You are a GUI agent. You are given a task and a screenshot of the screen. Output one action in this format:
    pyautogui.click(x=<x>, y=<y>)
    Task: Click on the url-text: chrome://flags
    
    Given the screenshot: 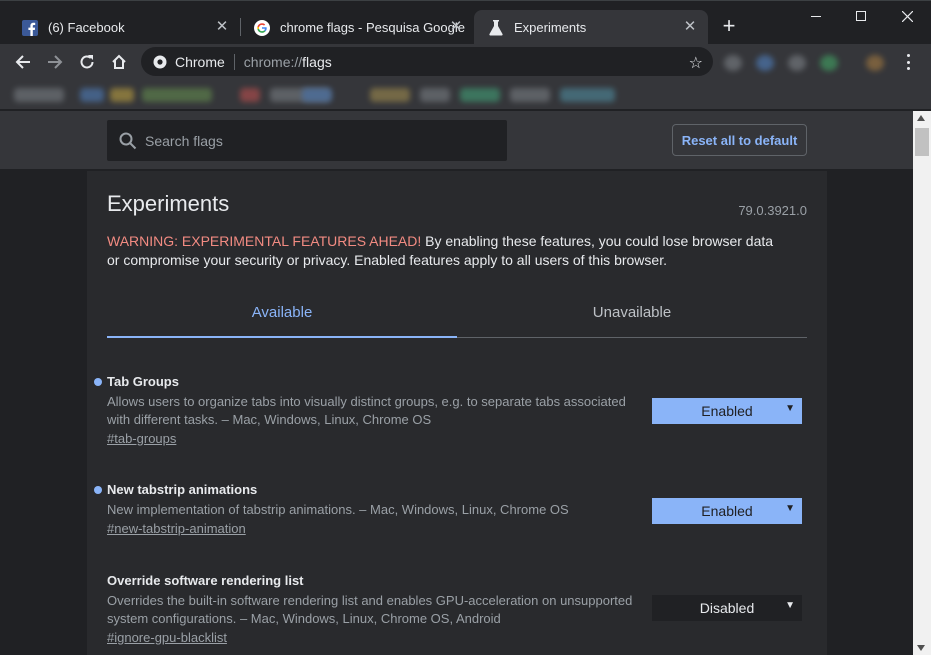 What is the action you would take?
    pyautogui.click(x=288, y=62)
    